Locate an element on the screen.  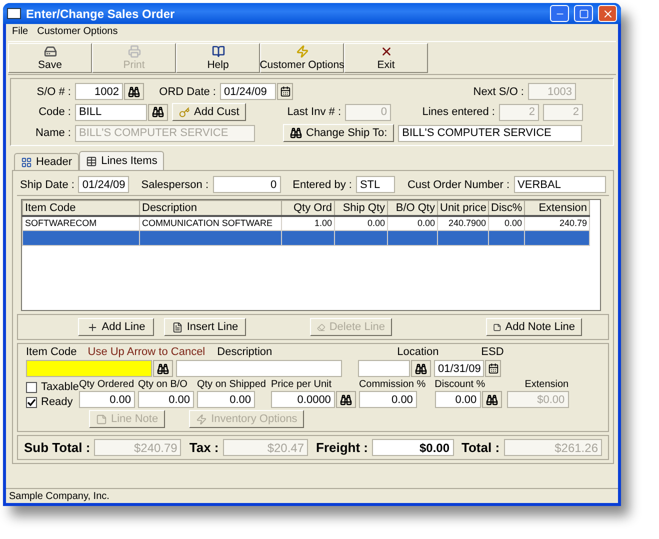
field-label: Name : is located at coordinates (52, 133).